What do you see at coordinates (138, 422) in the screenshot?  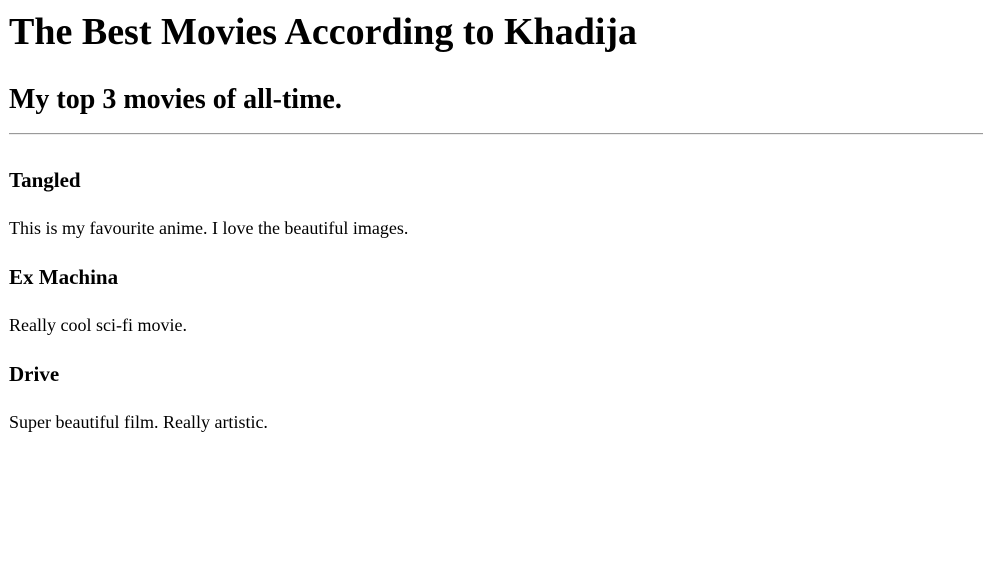 I see `movie-description-drive: Super beautiful film. Really artistic.` at bounding box center [138, 422].